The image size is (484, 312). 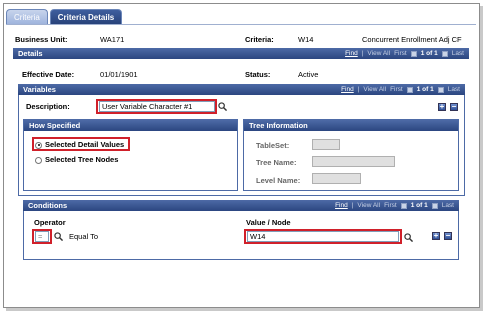 What do you see at coordinates (276, 162) in the screenshot?
I see `tree-name-label: Tree Name:` at bounding box center [276, 162].